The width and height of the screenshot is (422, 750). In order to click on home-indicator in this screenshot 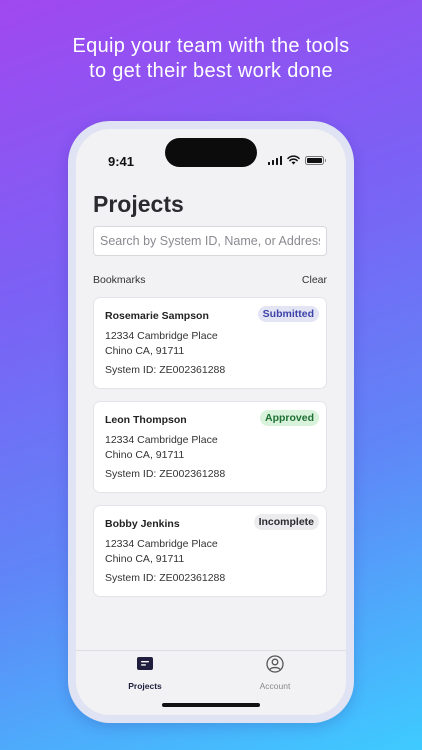, I will do `click(211, 705)`.